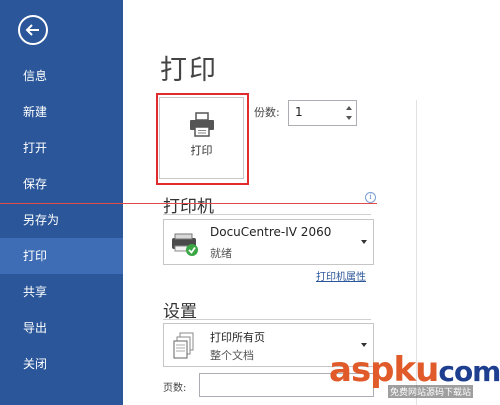 The image size is (500, 405). What do you see at coordinates (267, 112) in the screenshot?
I see `copies-label: 份数:` at bounding box center [267, 112].